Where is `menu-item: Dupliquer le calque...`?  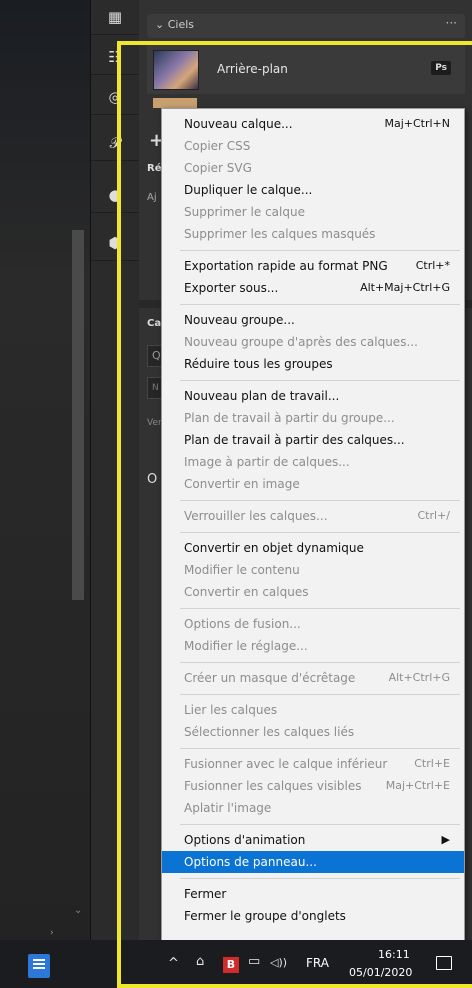
menu-item: Dupliquer le calque... is located at coordinates (313, 190).